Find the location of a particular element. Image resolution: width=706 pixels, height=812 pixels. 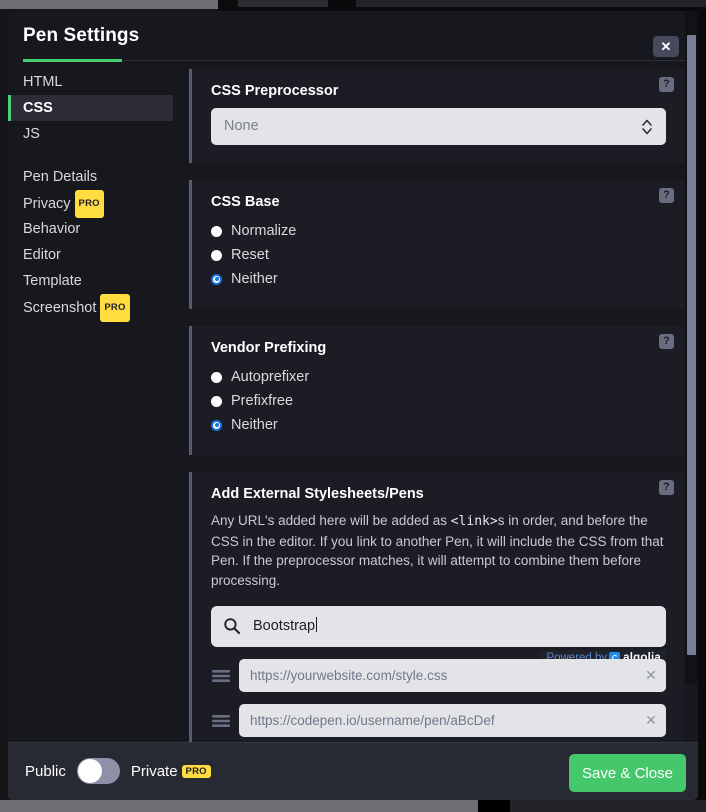

sidebar-item-behavior: Behavior is located at coordinates (90, 229).